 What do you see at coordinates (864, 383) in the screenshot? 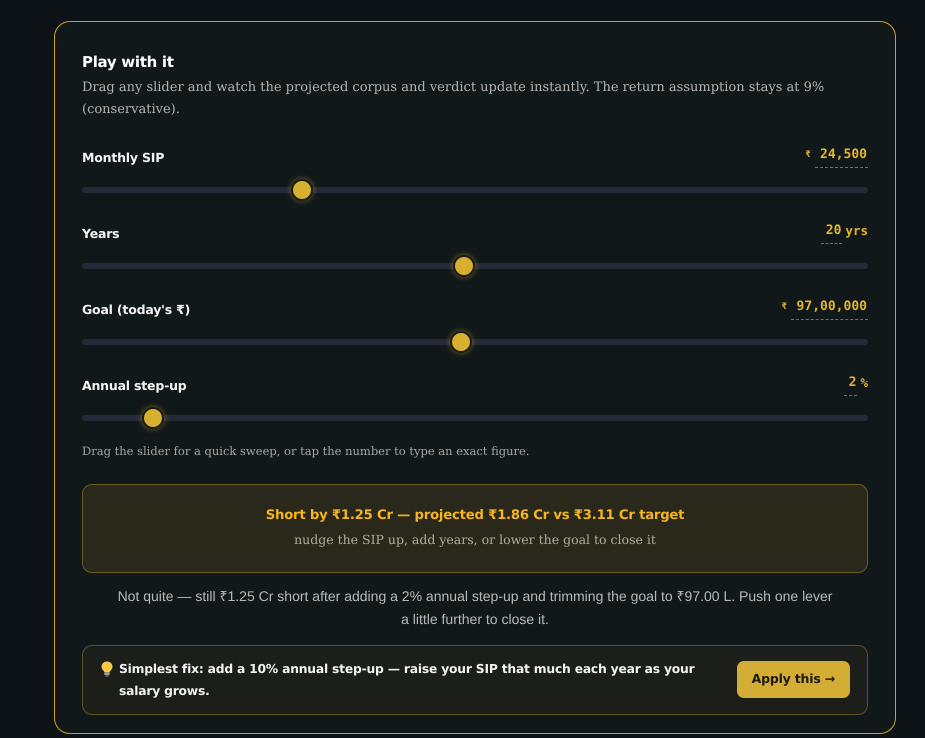
I see `unit-label: %` at bounding box center [864, 383].